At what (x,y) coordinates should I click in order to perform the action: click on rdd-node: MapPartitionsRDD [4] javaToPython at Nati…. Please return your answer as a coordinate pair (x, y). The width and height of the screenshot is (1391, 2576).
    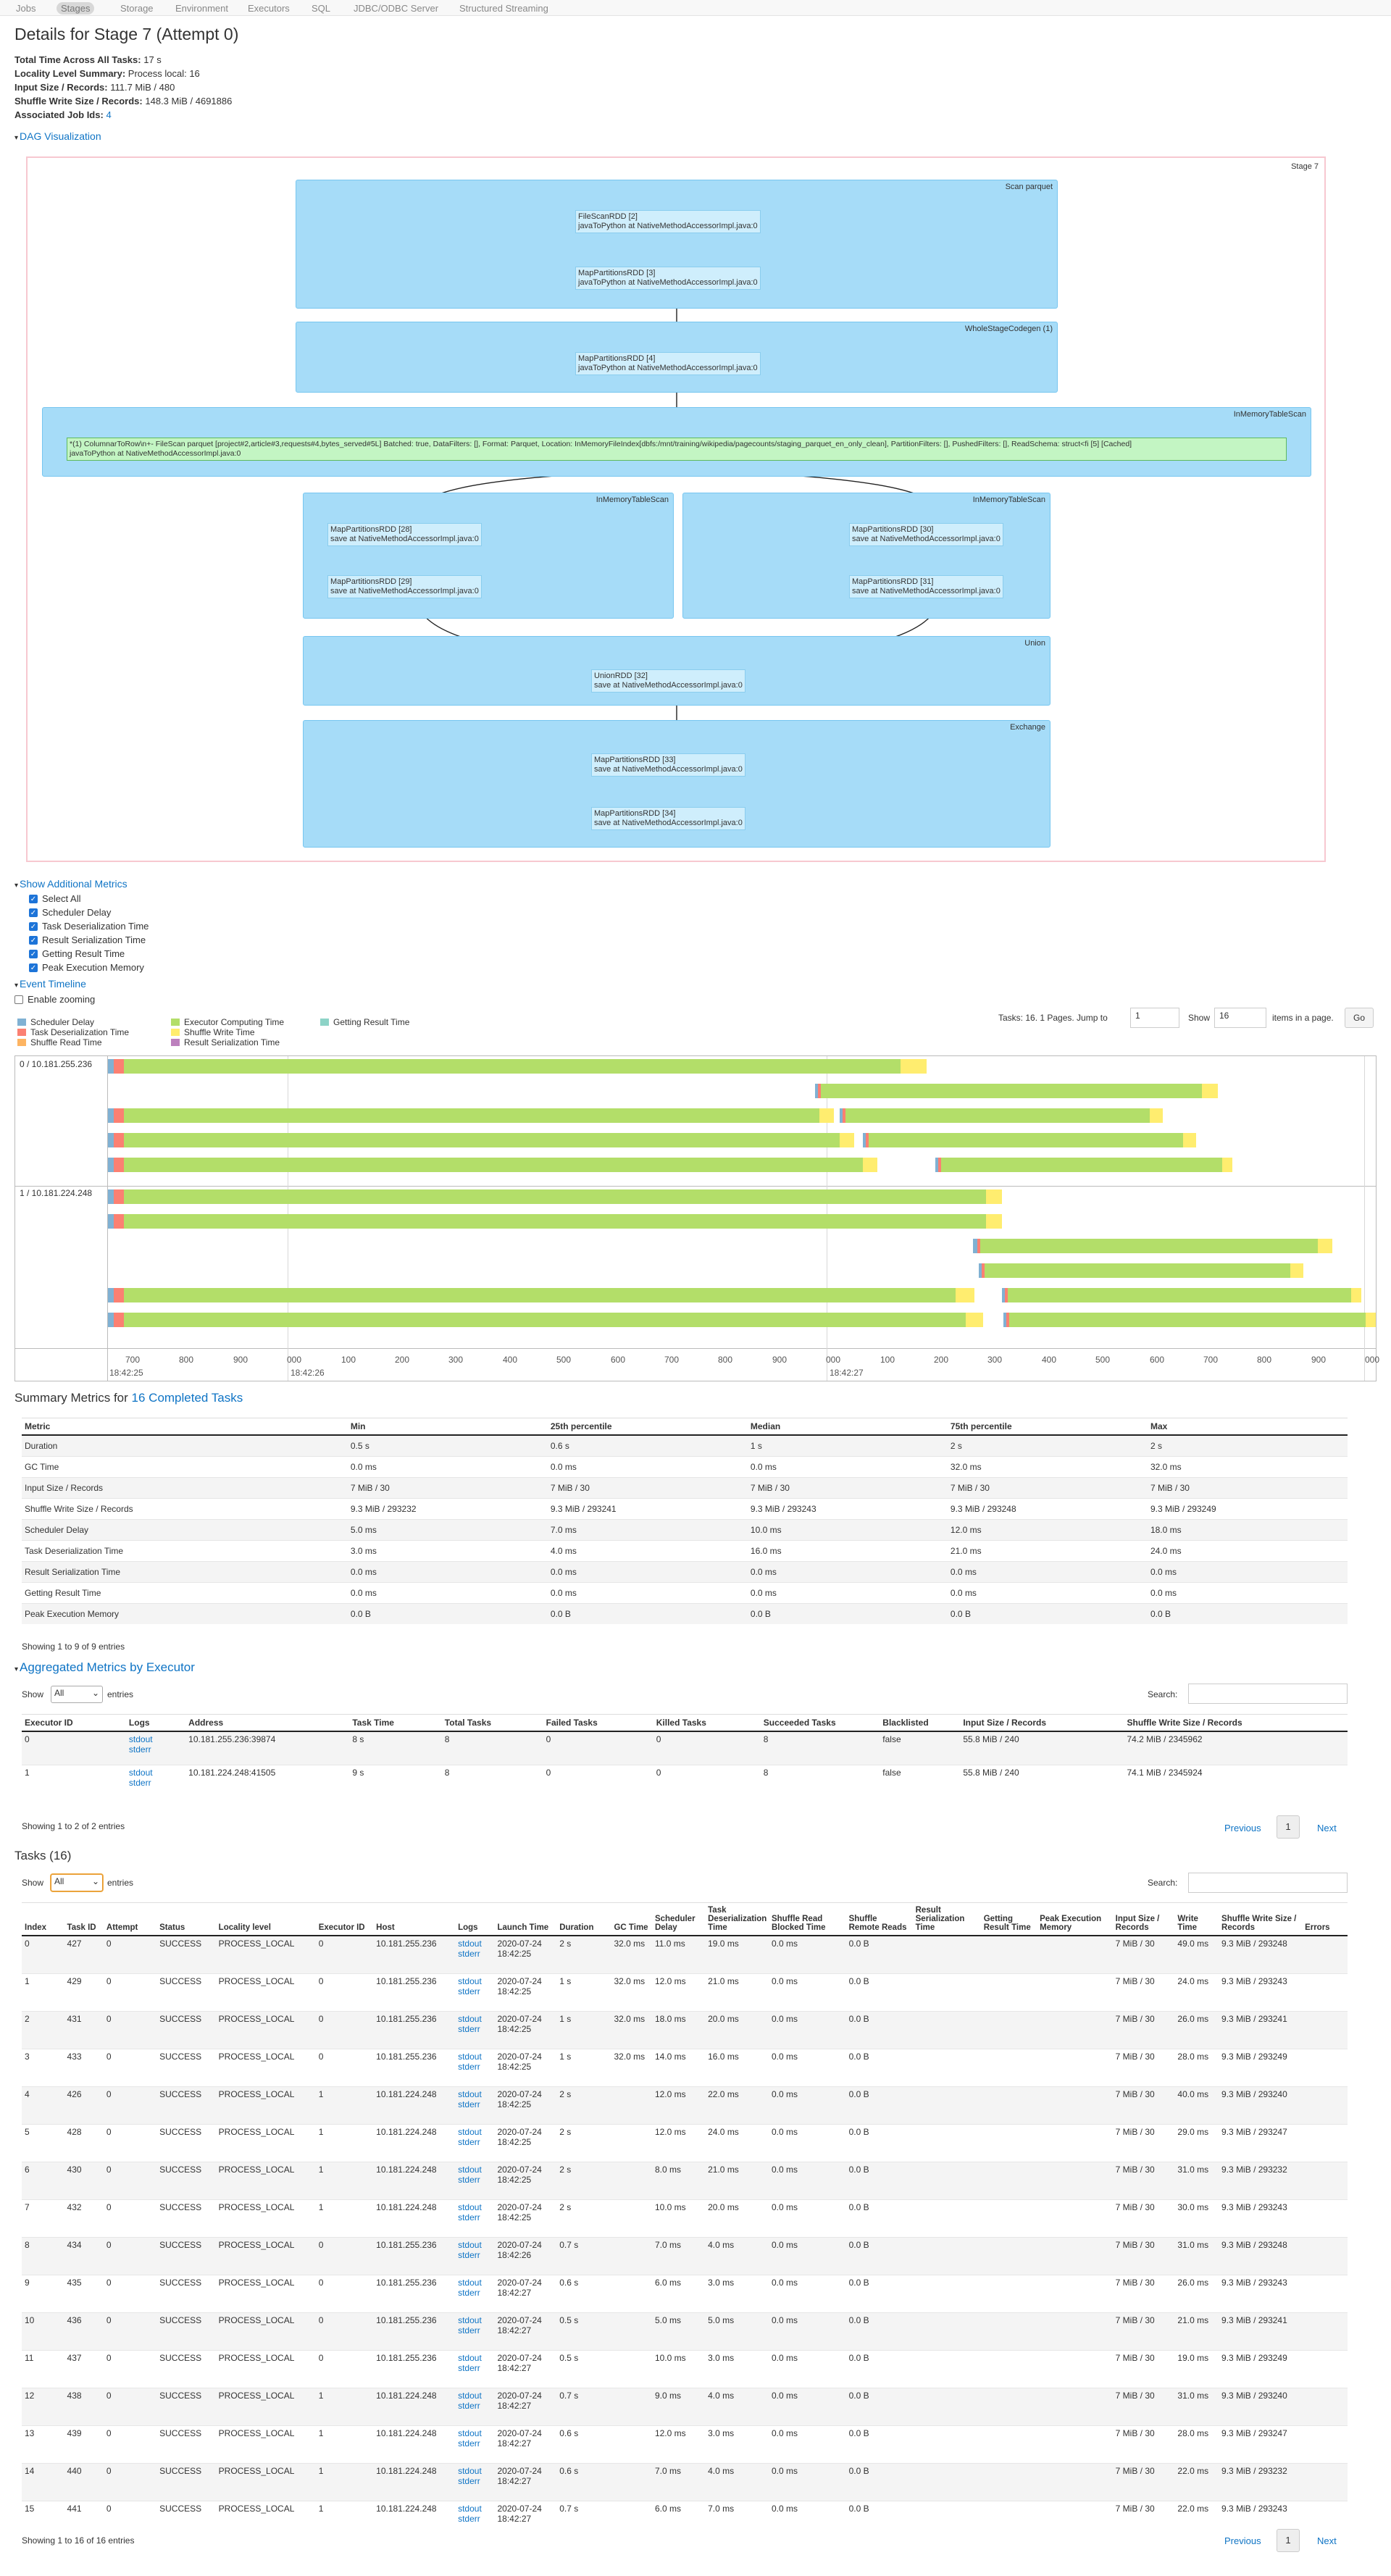
    Looking at the image, I should click on (668, 363).